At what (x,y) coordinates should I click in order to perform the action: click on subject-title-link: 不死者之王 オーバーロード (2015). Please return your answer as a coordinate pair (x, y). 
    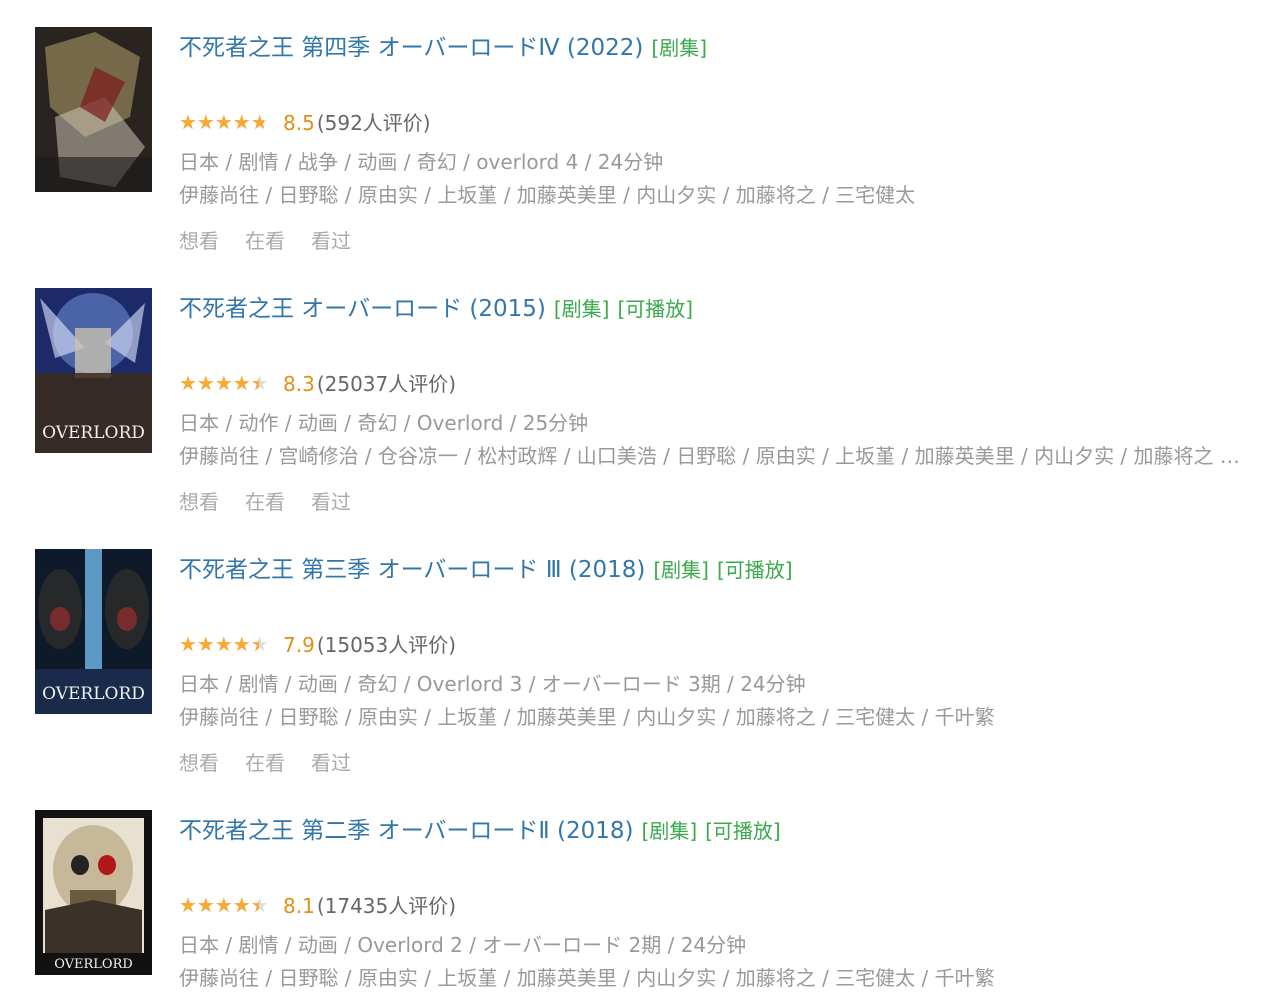
    Looking at the image, I should click on (362, 309).